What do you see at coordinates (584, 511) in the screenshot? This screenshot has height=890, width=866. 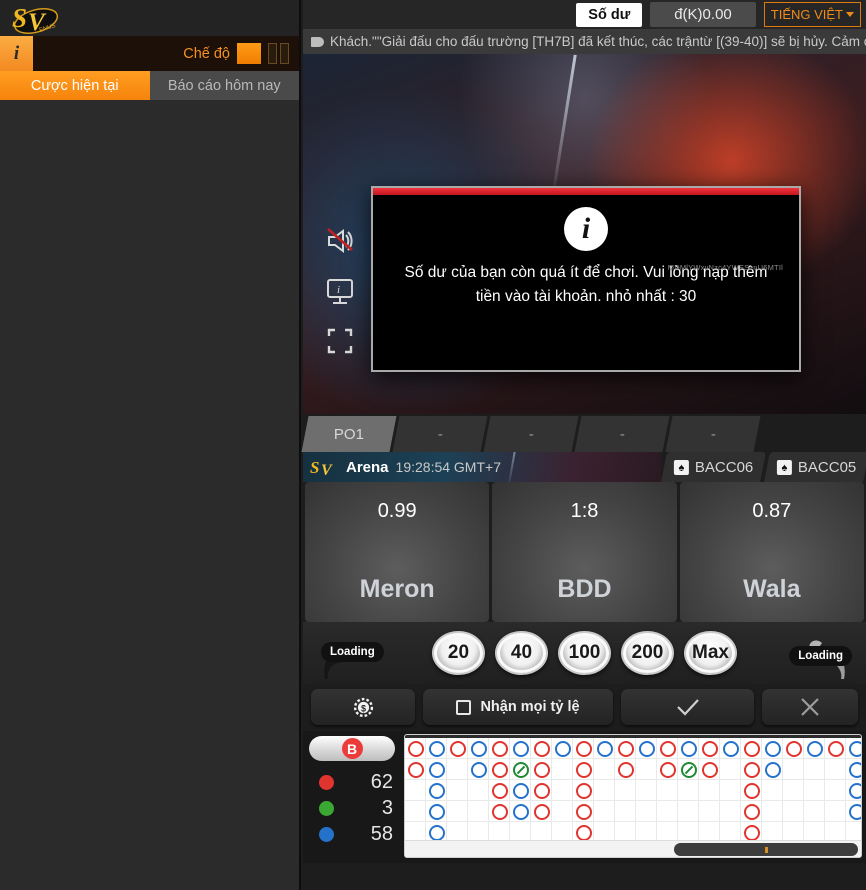 I see `bet-option-bdd-odds: 1:8` at bounding box center [584, 511].